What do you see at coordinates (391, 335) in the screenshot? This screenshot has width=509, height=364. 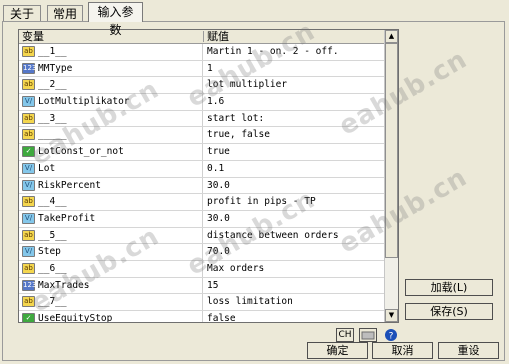 I see `help-icon: ?` at bounding box center [391, 335].